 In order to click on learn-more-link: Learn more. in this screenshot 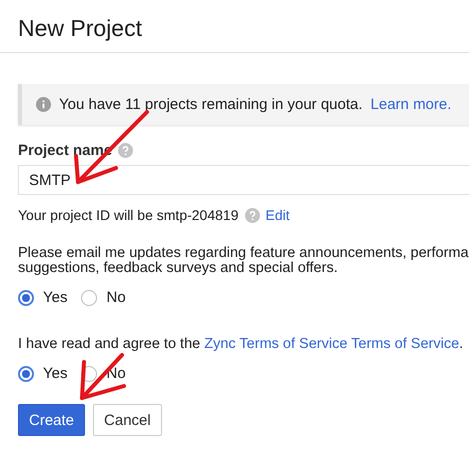, I will do `click(411, 104)`.